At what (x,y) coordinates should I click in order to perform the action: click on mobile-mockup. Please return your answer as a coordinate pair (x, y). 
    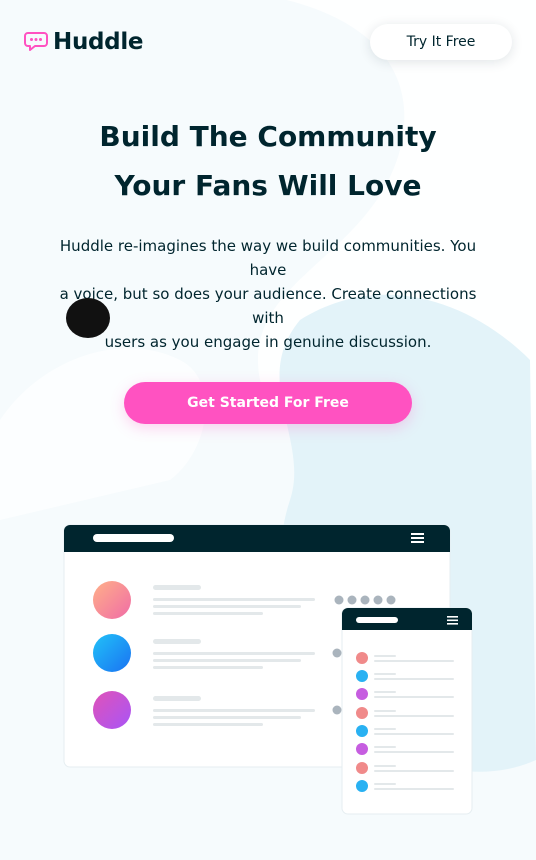
    Looking at the image, I should click on (407, 711).